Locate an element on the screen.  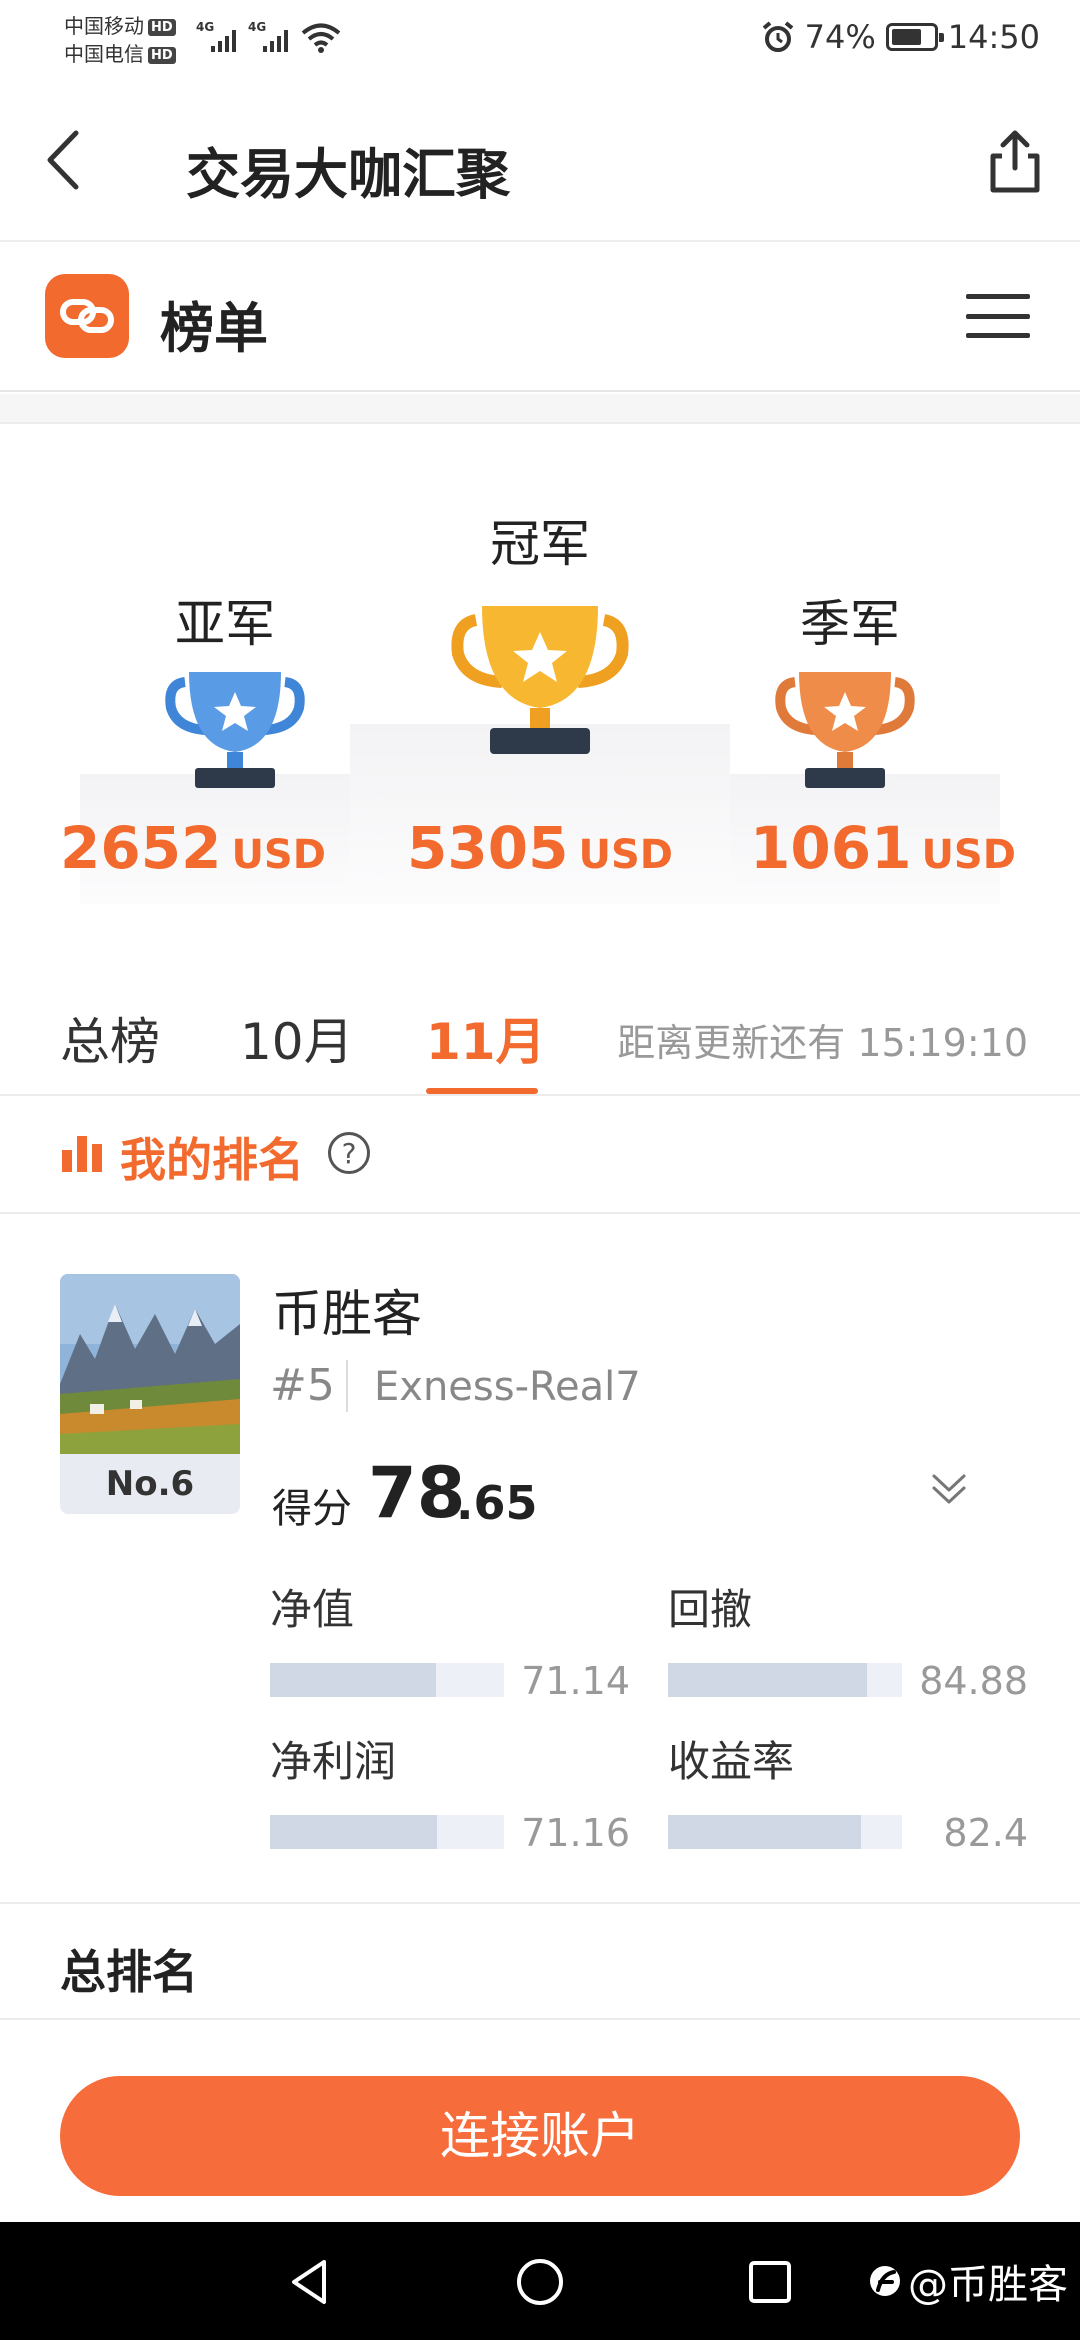
update-countdown: 距离更新还有 15:19:10 is located at coordinates (822, 1043).